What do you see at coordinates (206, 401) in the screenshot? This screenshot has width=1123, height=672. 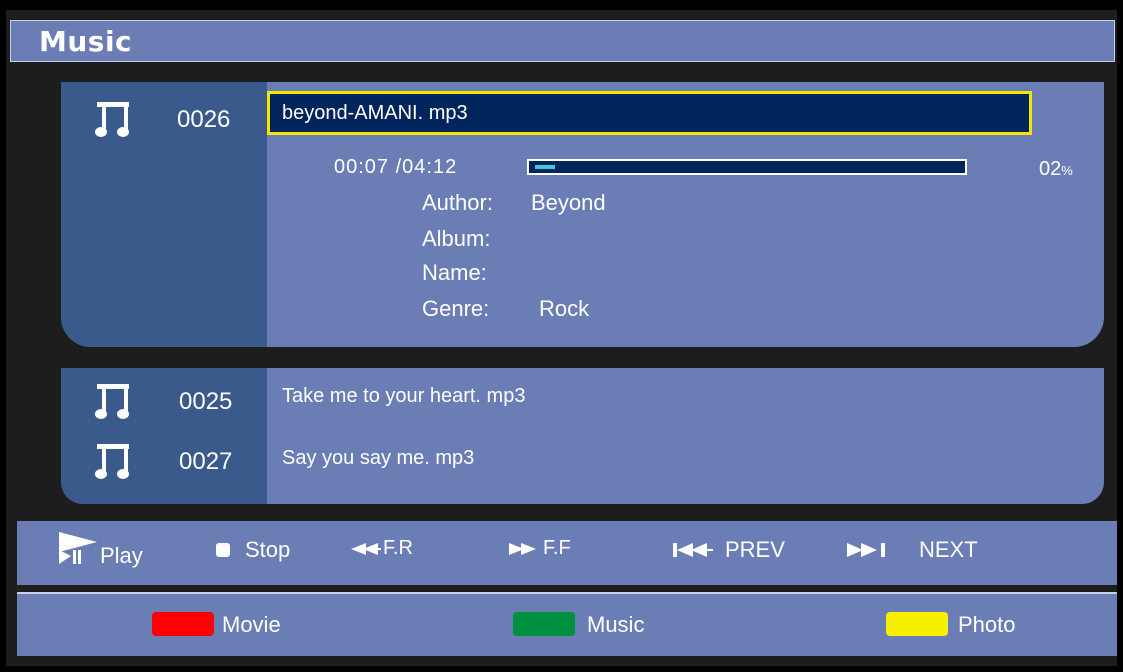 I see `list-item-number: 0025` at bounding box center [206, 401].